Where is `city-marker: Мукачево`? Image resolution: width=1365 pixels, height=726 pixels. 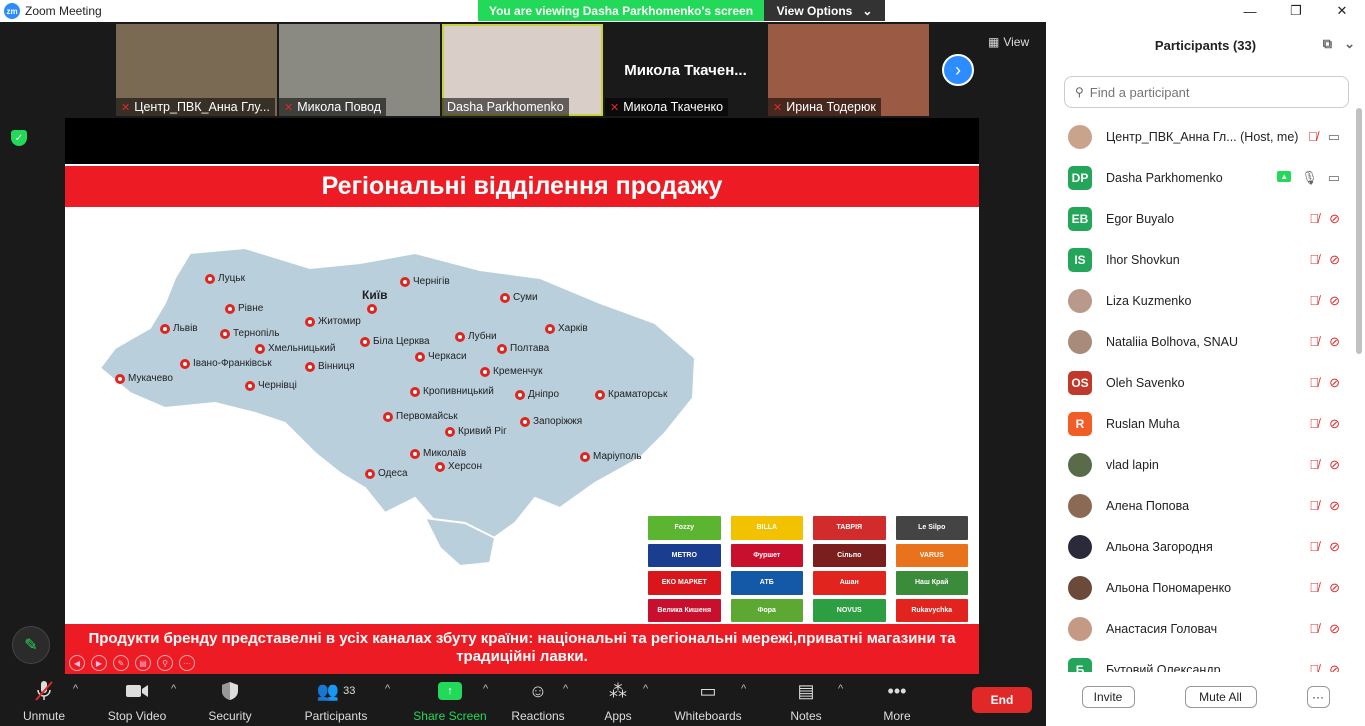
city-marker: Мукачево is located at coordinates (144, 378).